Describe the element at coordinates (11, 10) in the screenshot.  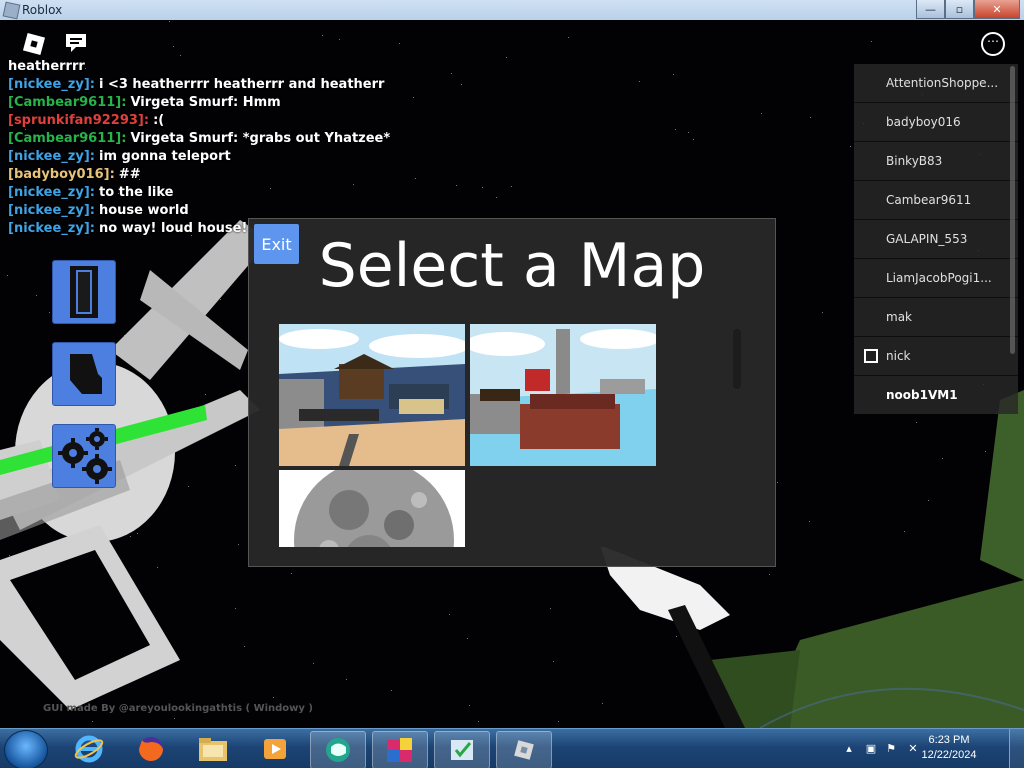
I see `roblox-logo-icon` at that location.